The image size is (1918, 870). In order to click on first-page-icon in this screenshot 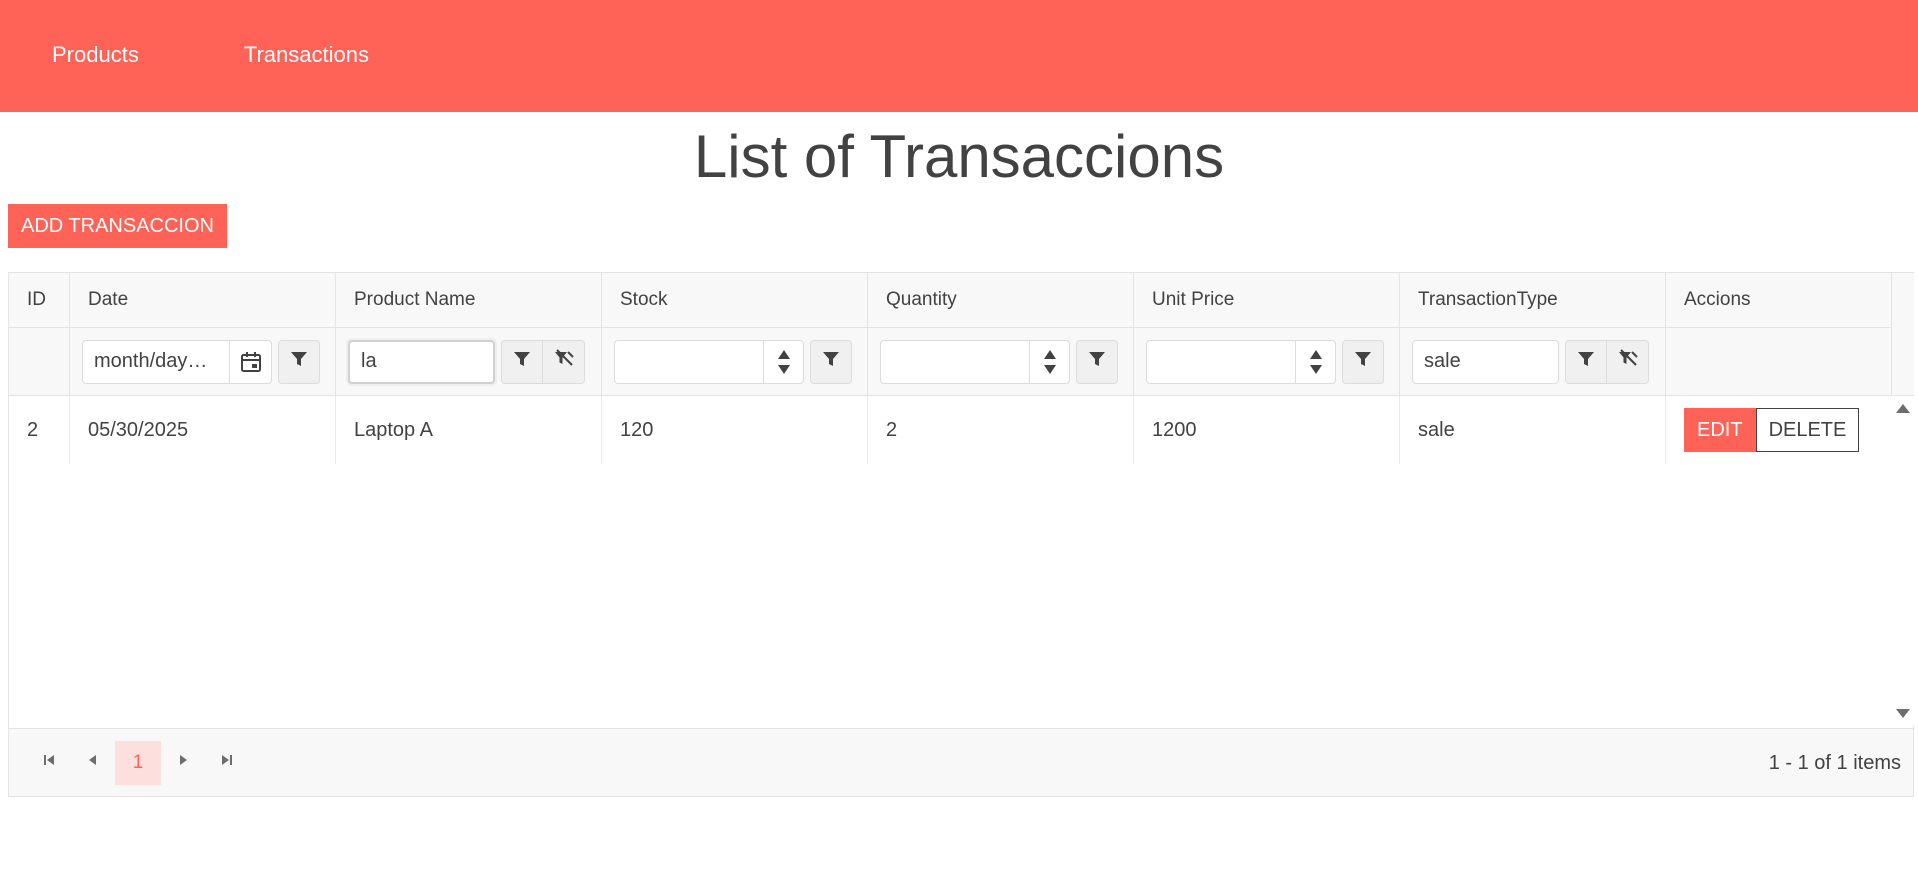, I will do `click(49, 762)`.